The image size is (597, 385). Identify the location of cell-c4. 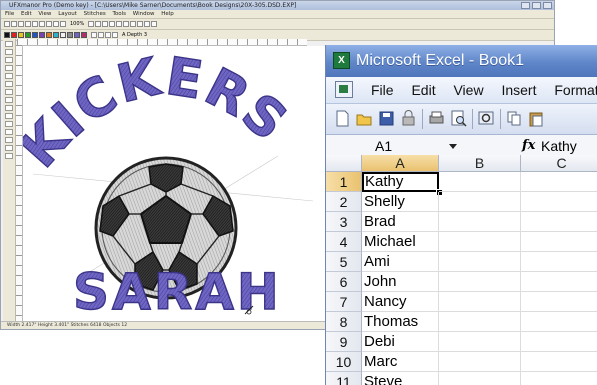
(559, 242).